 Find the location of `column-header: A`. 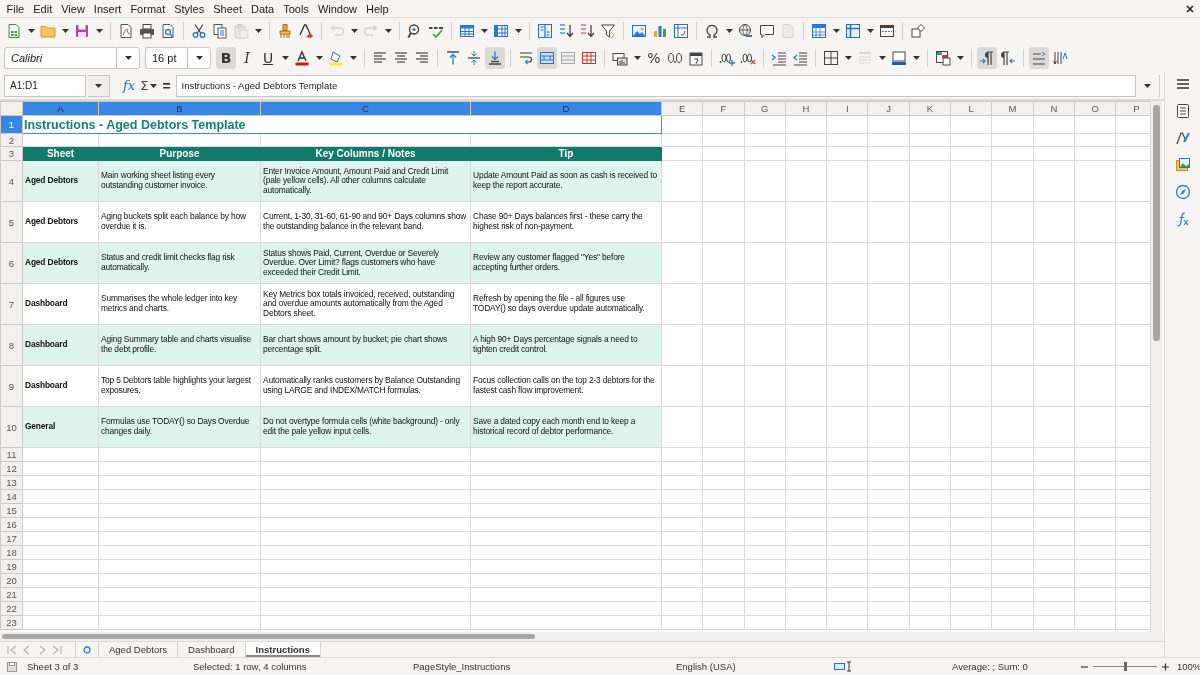

column-header: A is located at coordinates (60, 108).